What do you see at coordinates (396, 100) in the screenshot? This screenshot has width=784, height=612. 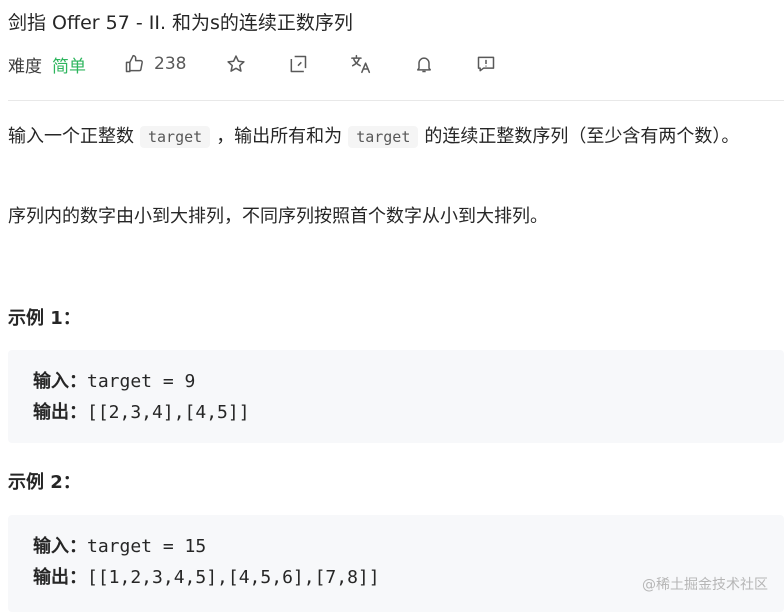 I see `header-divider` at bounding box center [396, 100].